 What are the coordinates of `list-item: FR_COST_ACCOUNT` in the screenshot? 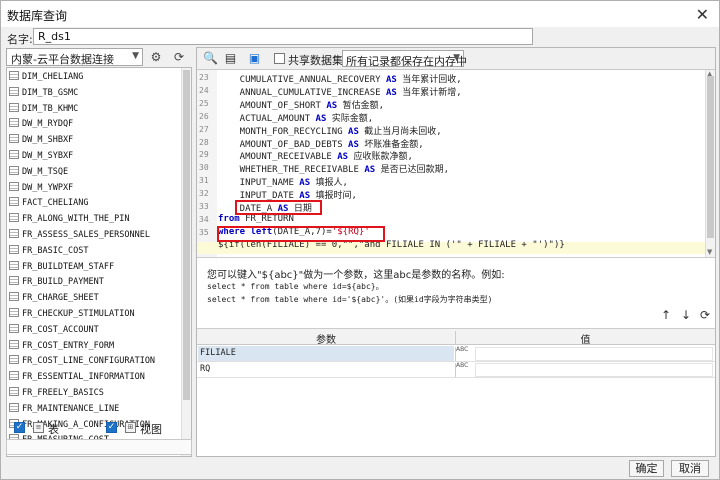 It's located at (95, 331).